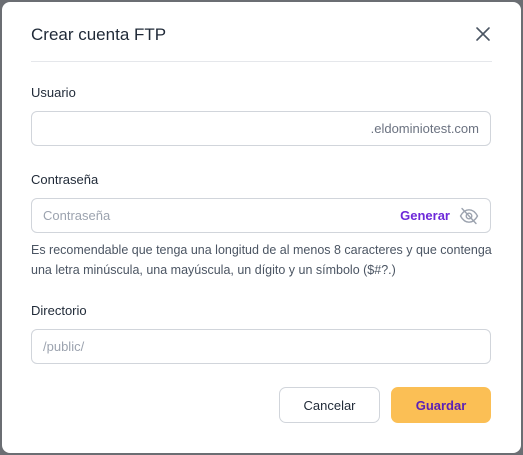 This screenshot has height=455, width=523. Describe the element at coordinates (469, 216) in the screenshot. I see `eye-off-icon` at that location.